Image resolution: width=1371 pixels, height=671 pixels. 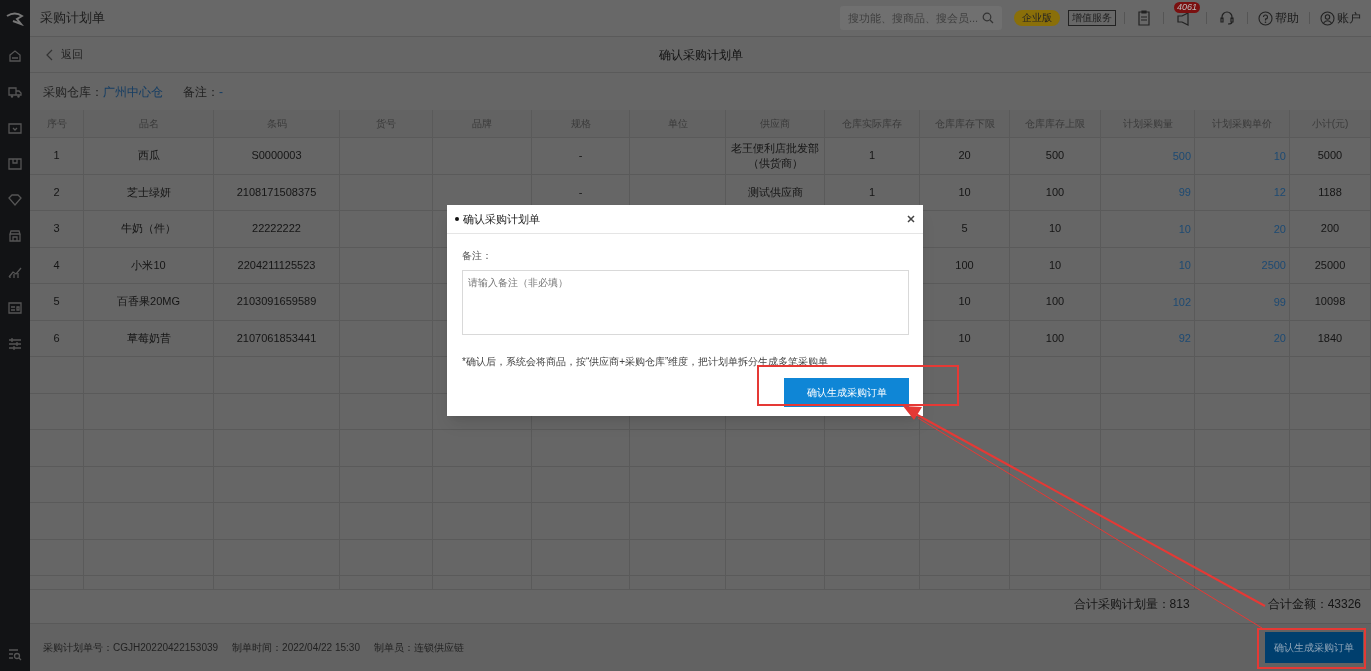 What do you see at coordinates (276, 156) in the screenshot?
I see `table-cell: S0000003` at bounding box center [276, 156].